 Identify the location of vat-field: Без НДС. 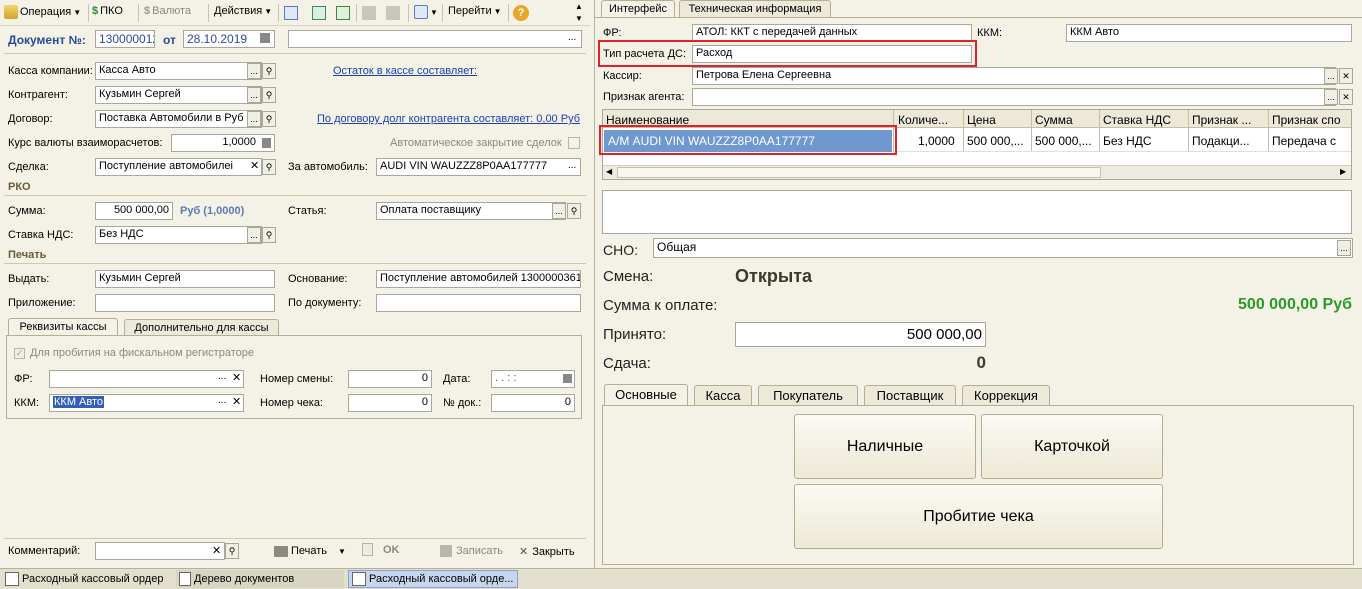
(178, 235).